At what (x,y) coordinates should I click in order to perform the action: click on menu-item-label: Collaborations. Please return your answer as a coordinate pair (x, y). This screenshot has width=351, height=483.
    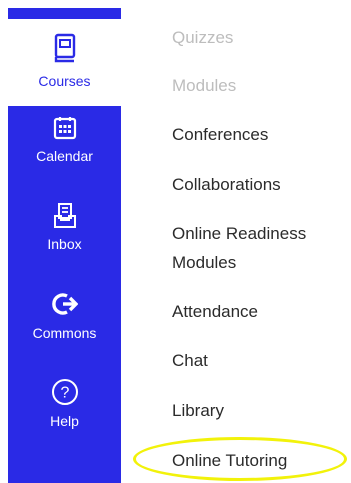
    Looking at the image, I should click on (226, 184).